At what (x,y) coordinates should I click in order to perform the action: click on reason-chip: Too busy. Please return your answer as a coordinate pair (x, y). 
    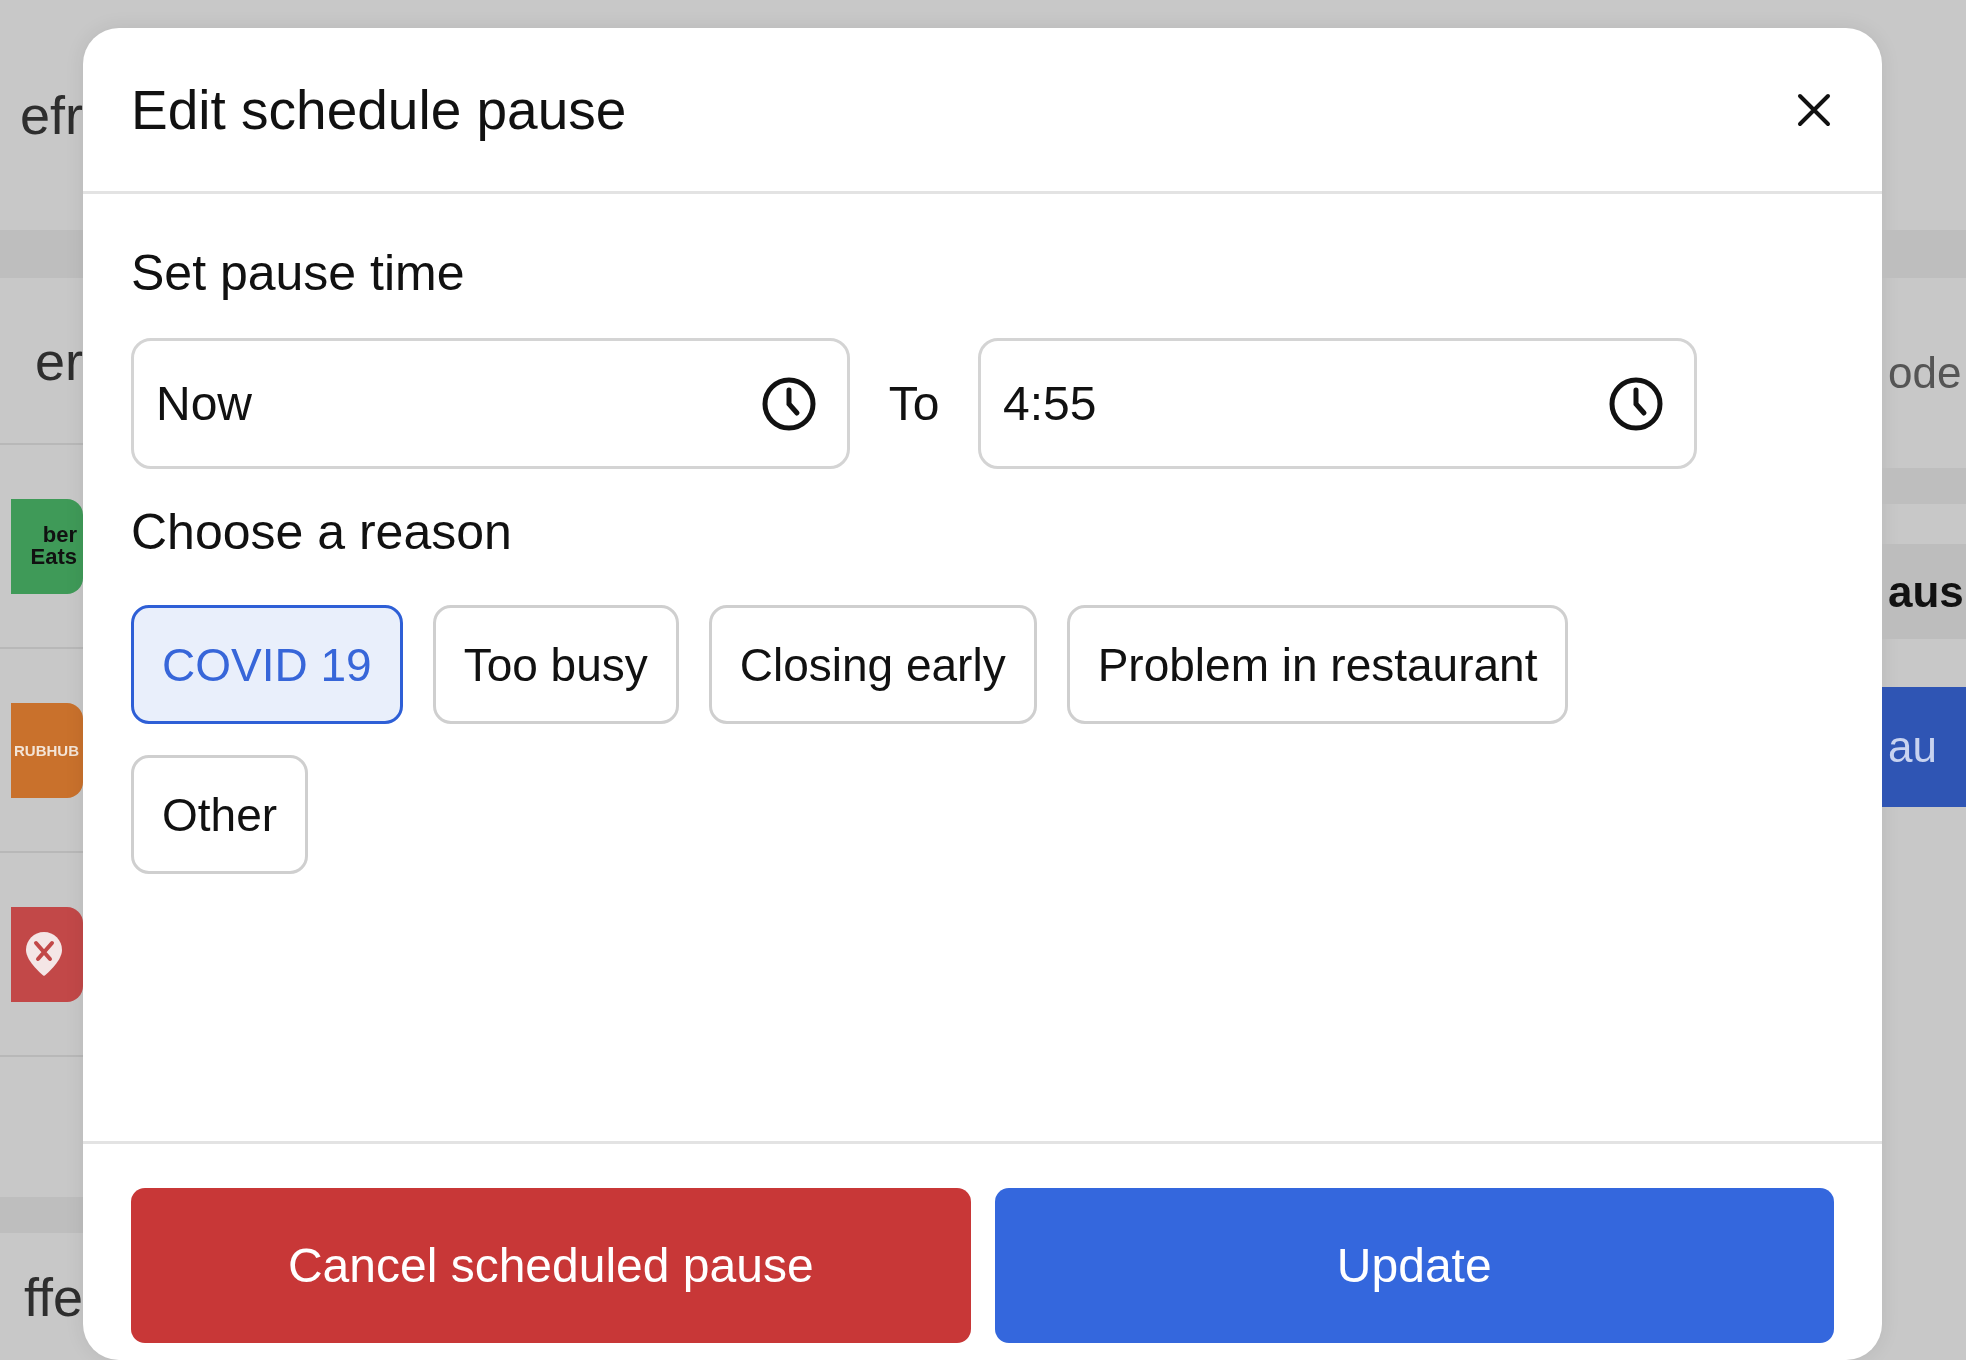
    Looking at the image, I should click on (555, 664).